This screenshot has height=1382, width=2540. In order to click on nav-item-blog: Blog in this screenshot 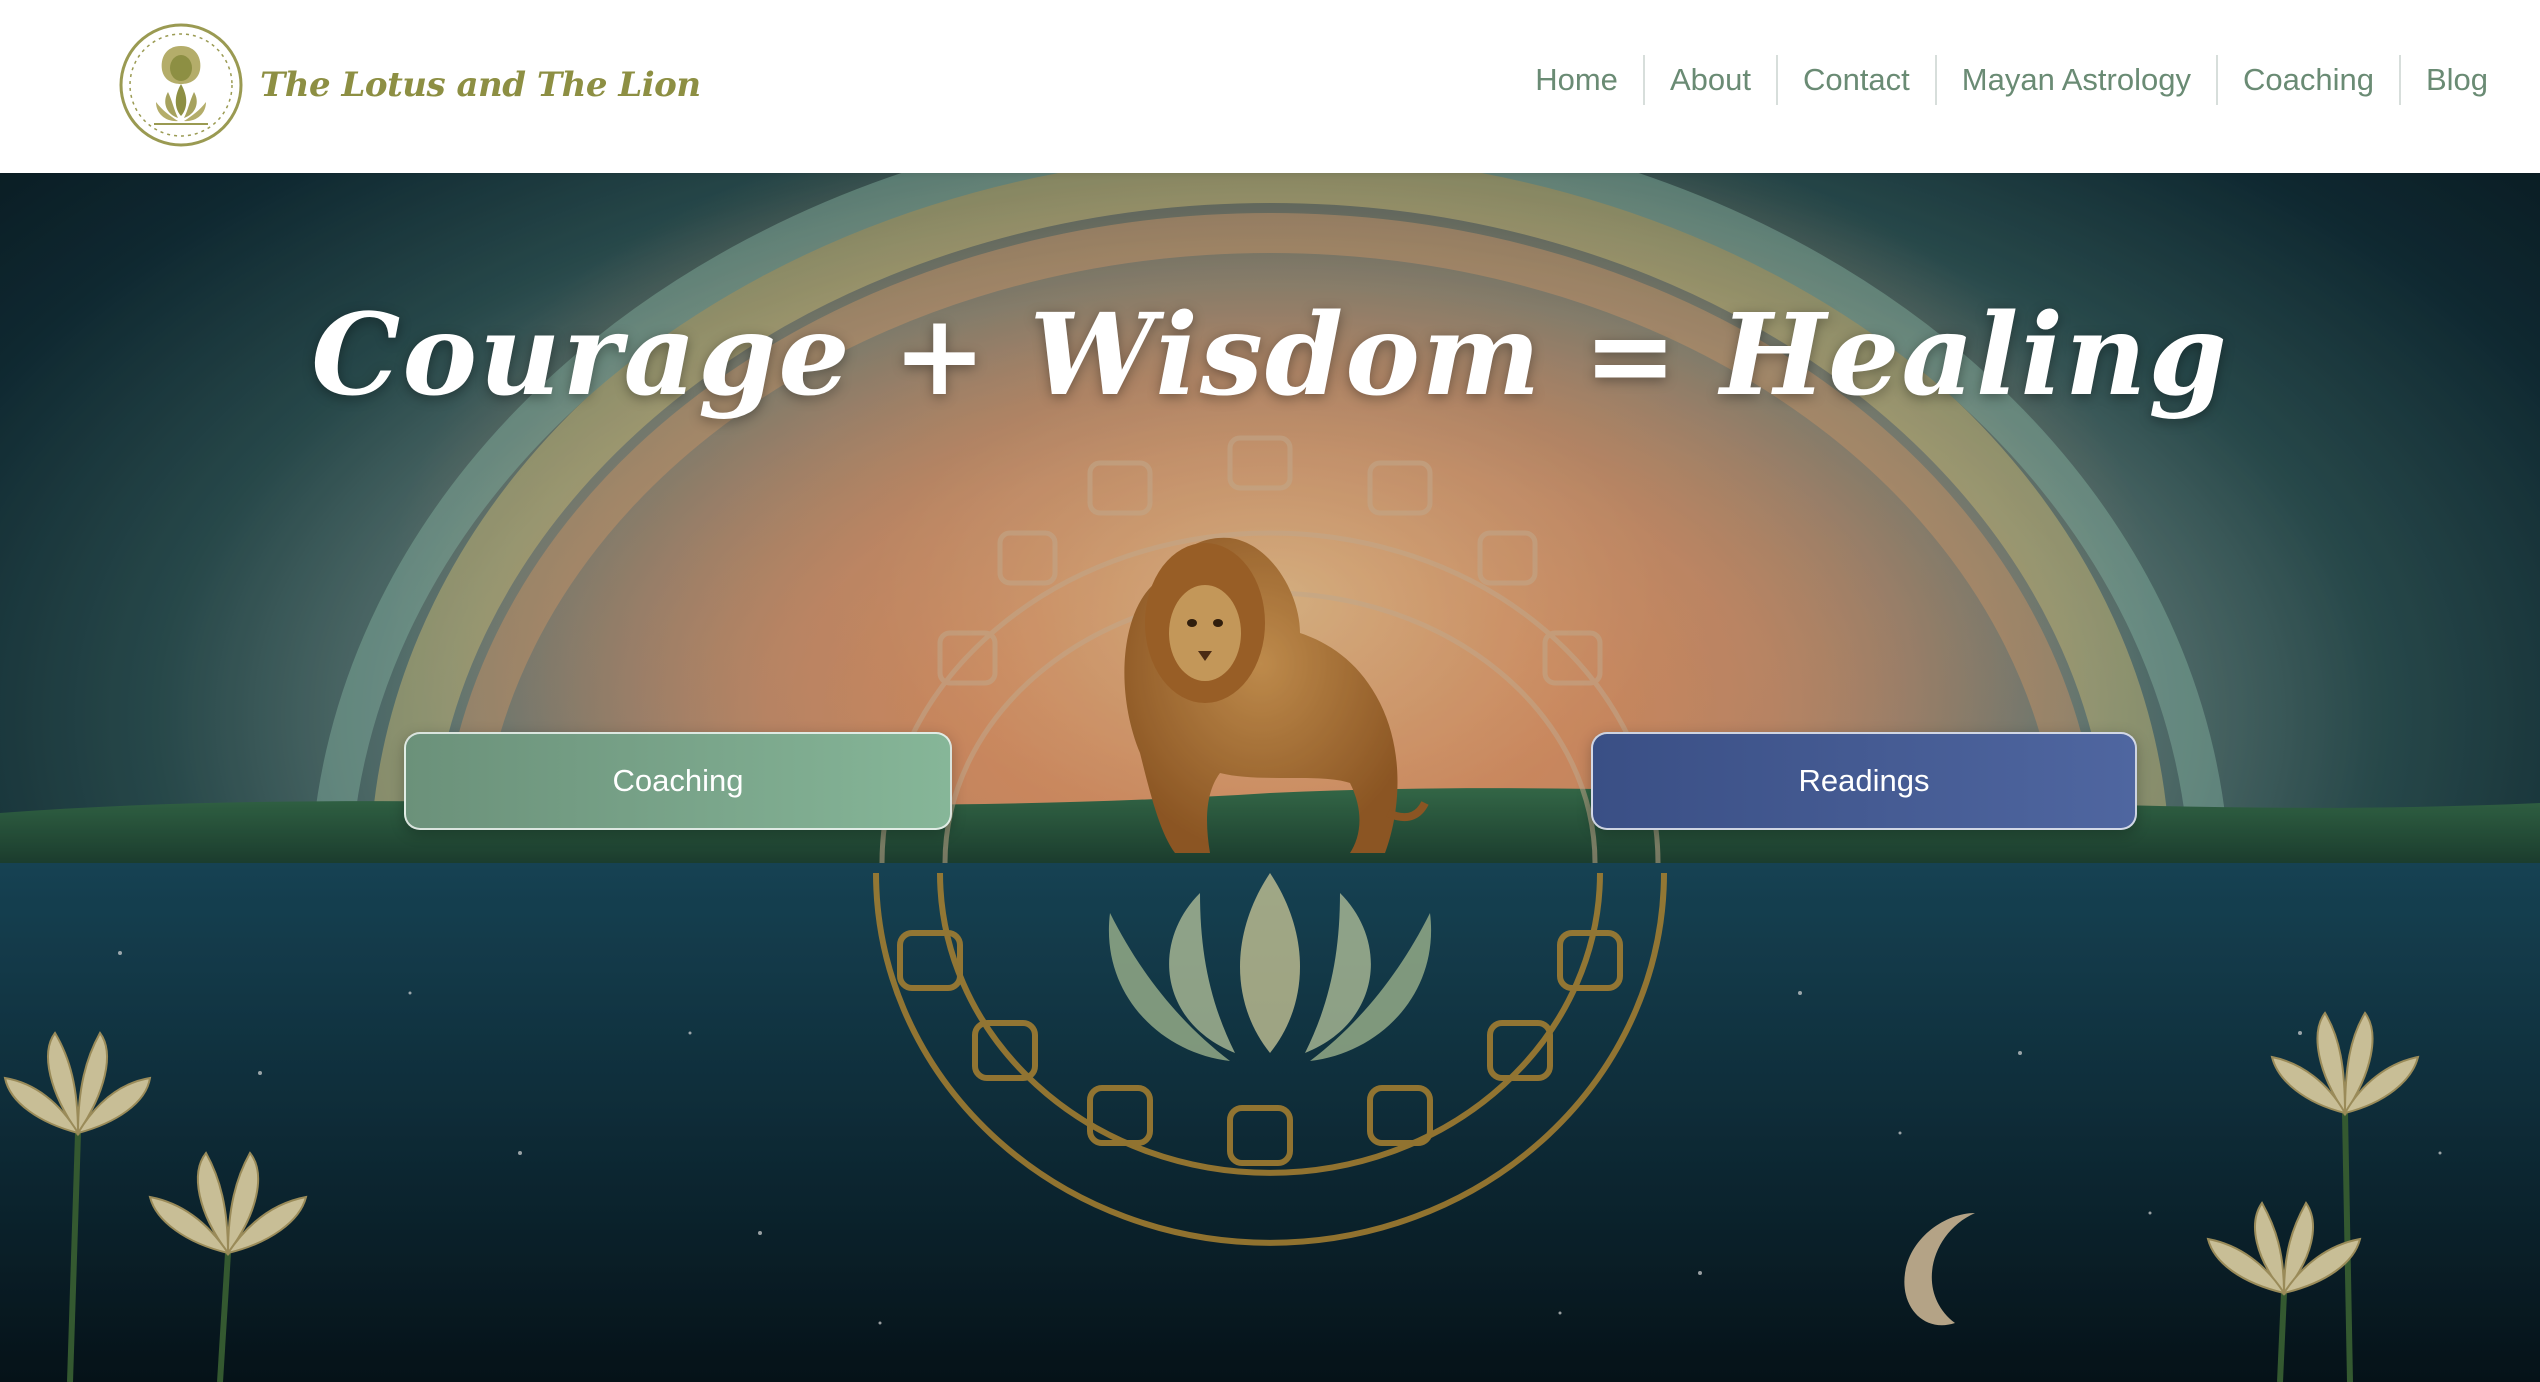, I will do `click(2444, 80)`.